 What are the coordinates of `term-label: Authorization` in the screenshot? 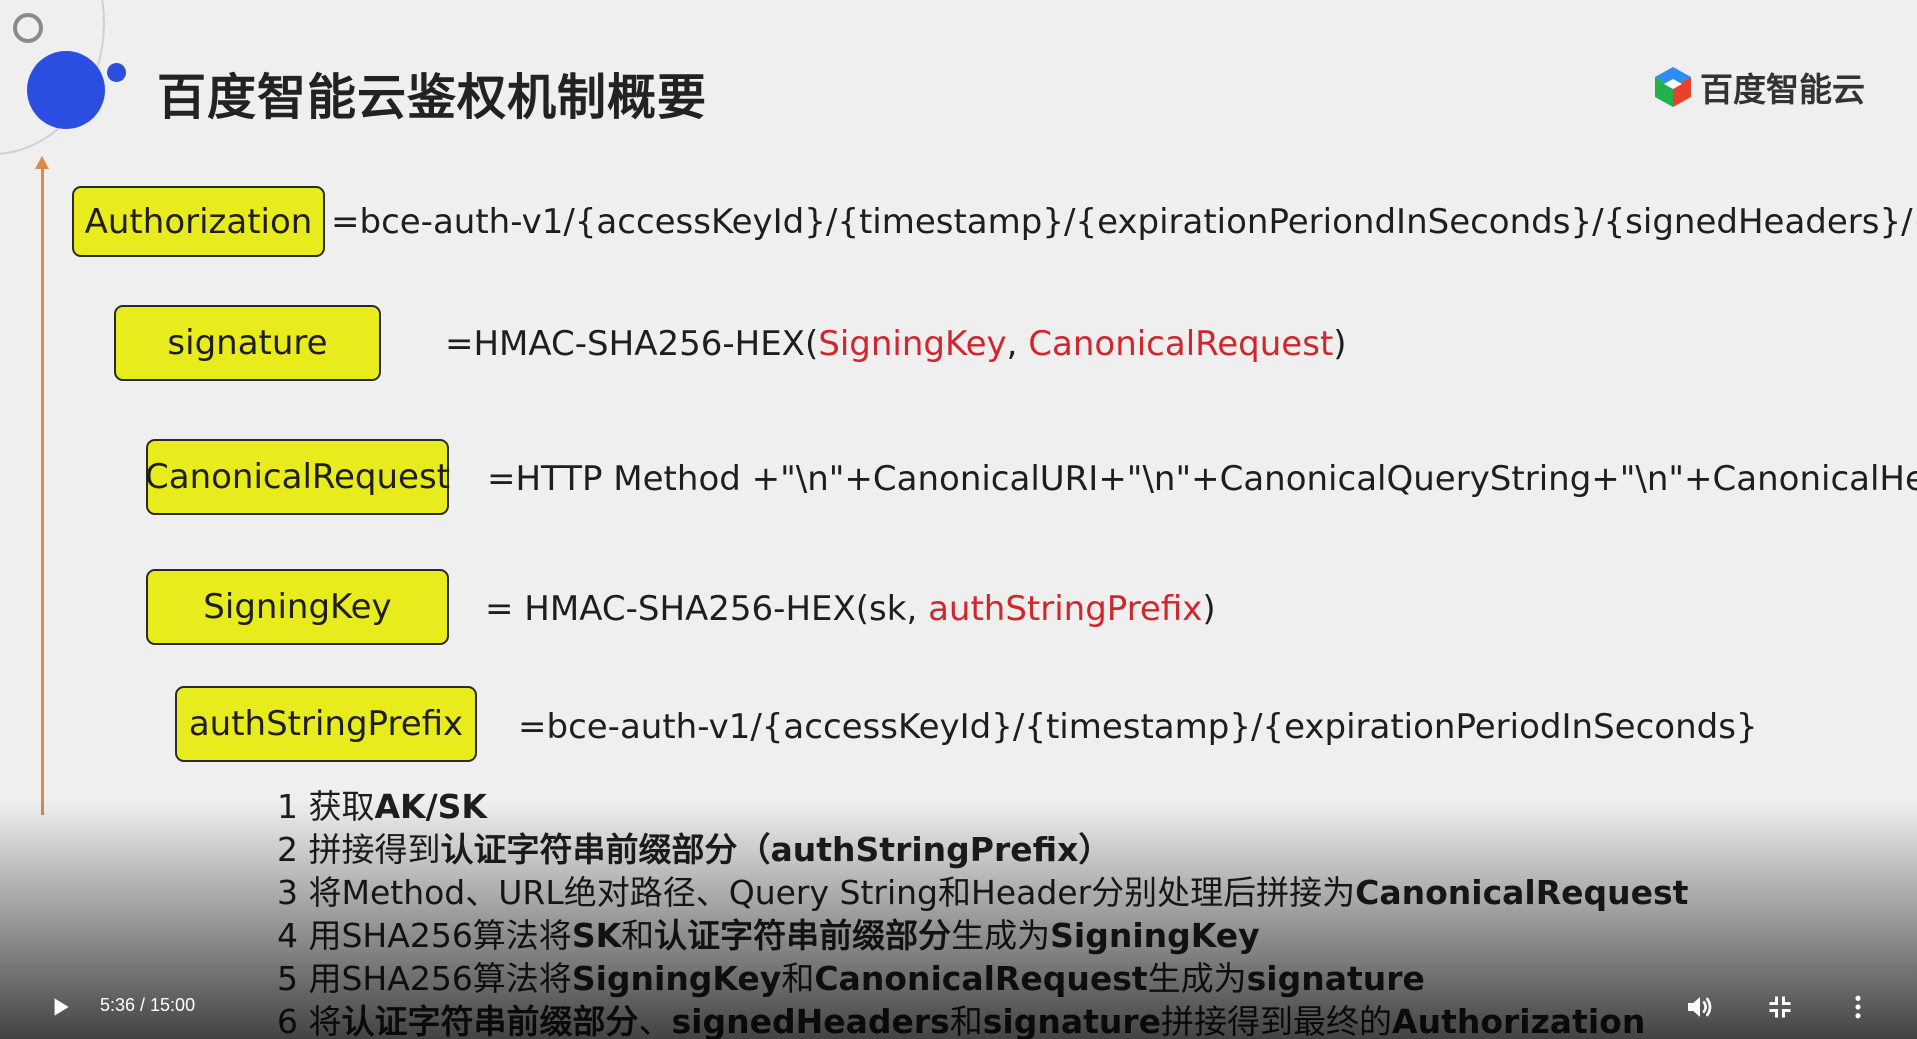 It's located at (198, 221).